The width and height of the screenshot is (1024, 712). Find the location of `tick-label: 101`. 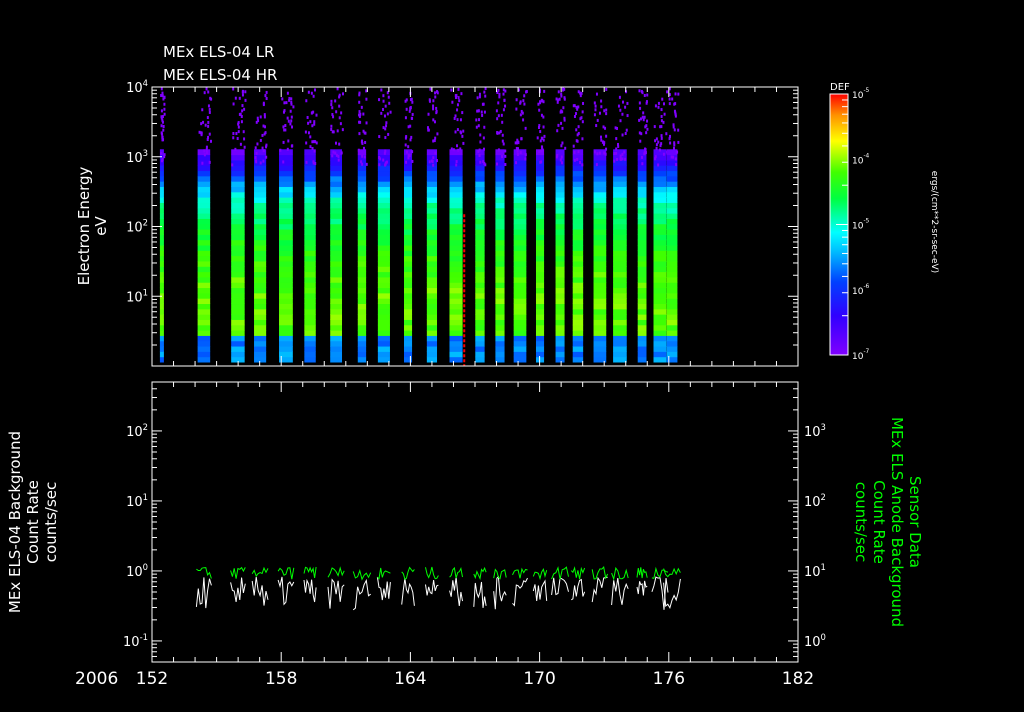

tick-label: 101 is located at coordinates (137, 296).